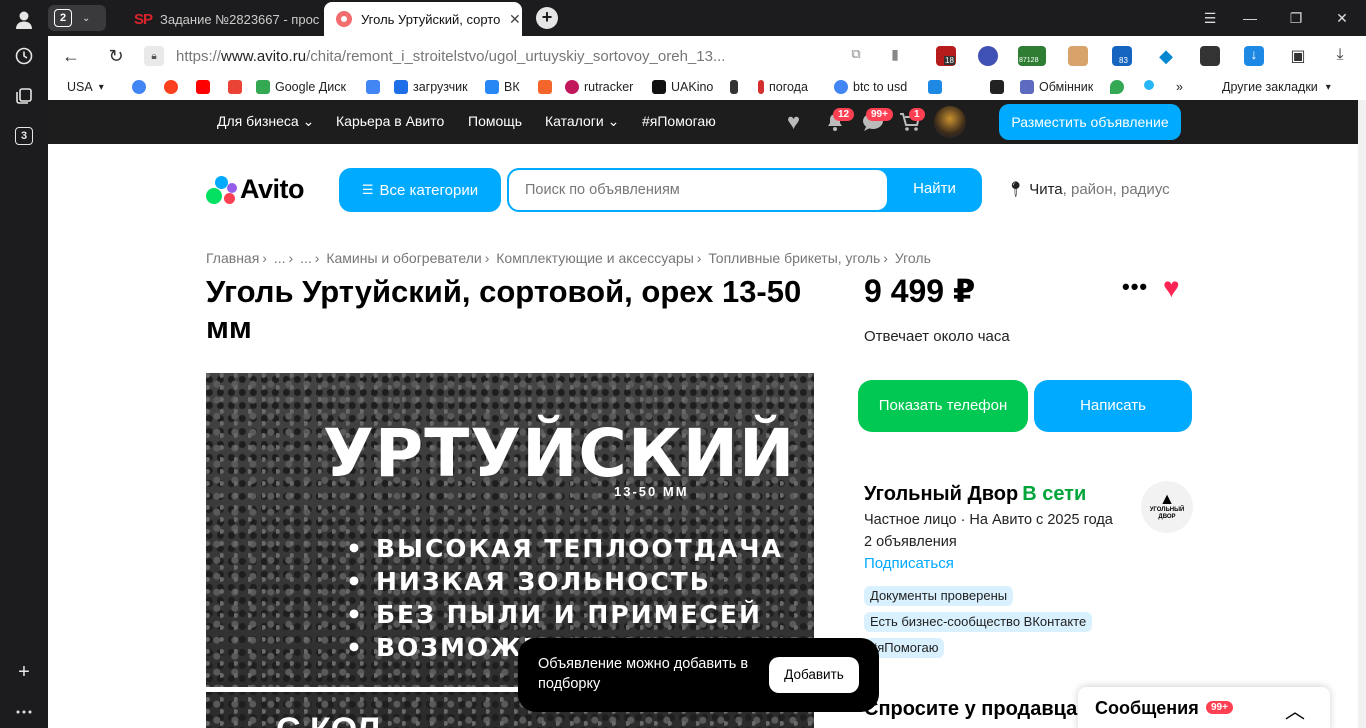 The width and height of the screenshot is (1366, 728). I want to click on write-button: Написать, so click(1113, 406).